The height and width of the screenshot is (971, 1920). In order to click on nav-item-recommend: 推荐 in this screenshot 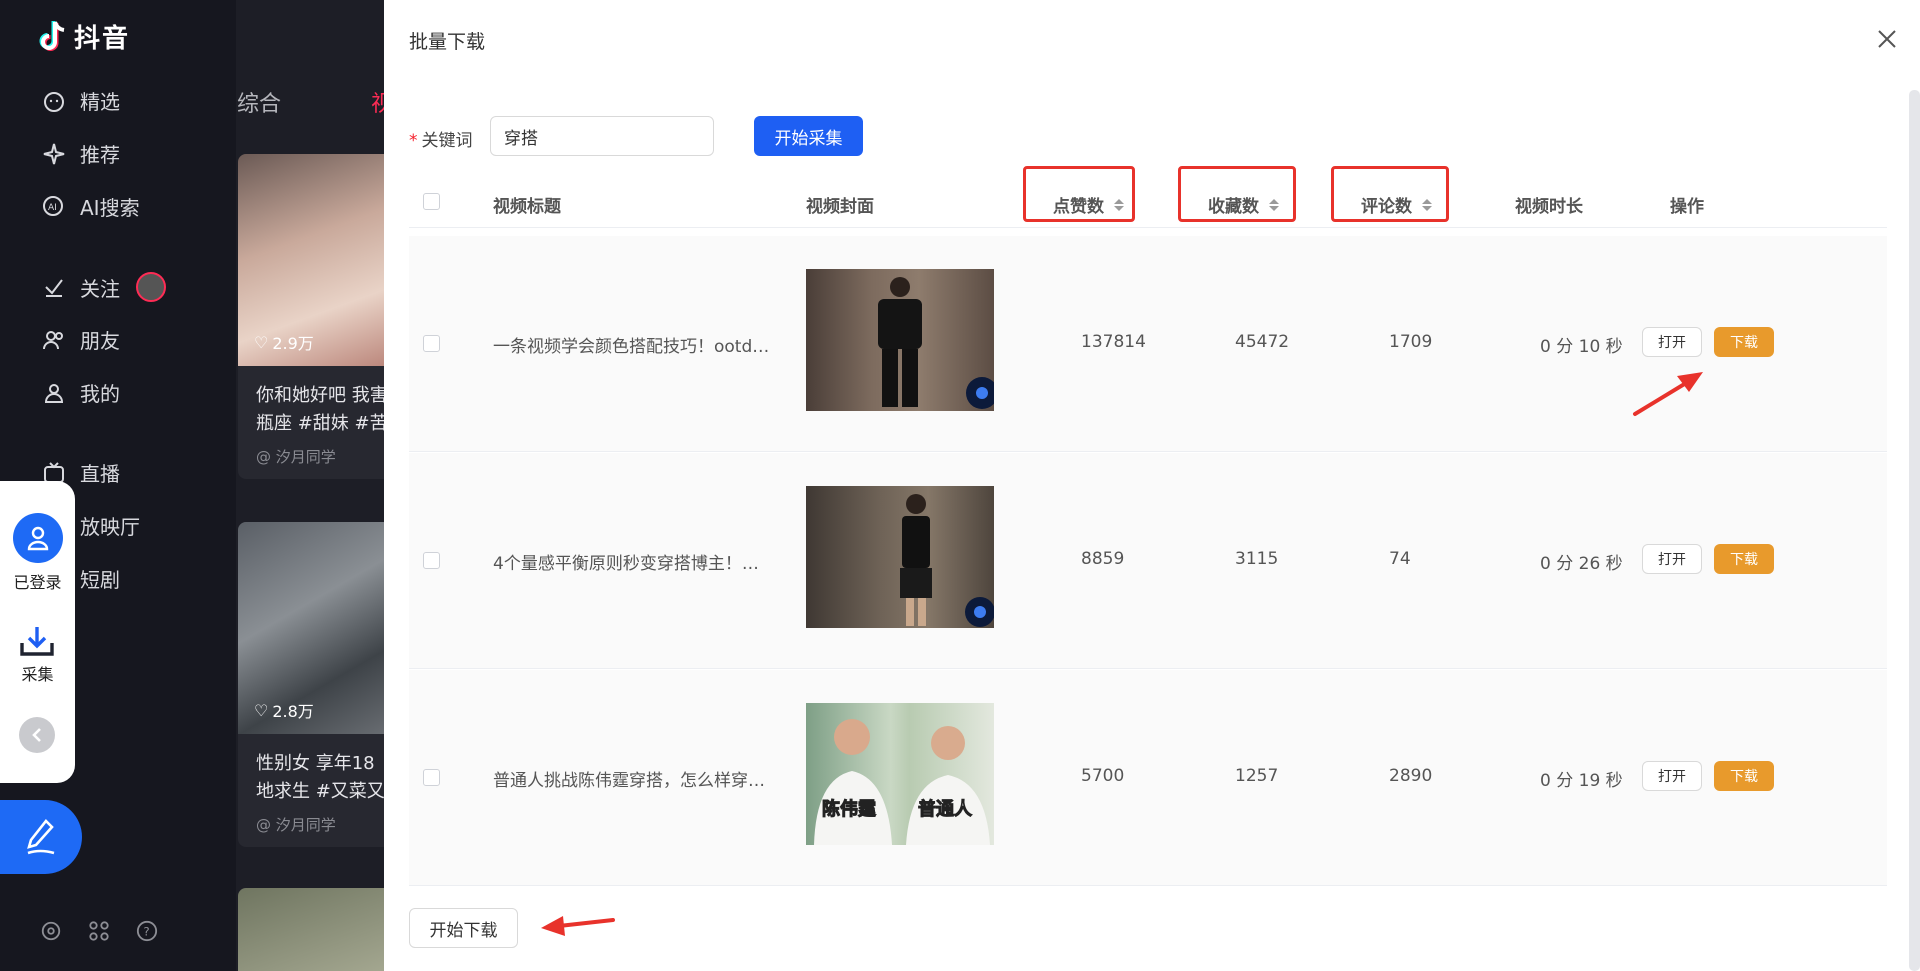, I will do `click(81, 153)`.